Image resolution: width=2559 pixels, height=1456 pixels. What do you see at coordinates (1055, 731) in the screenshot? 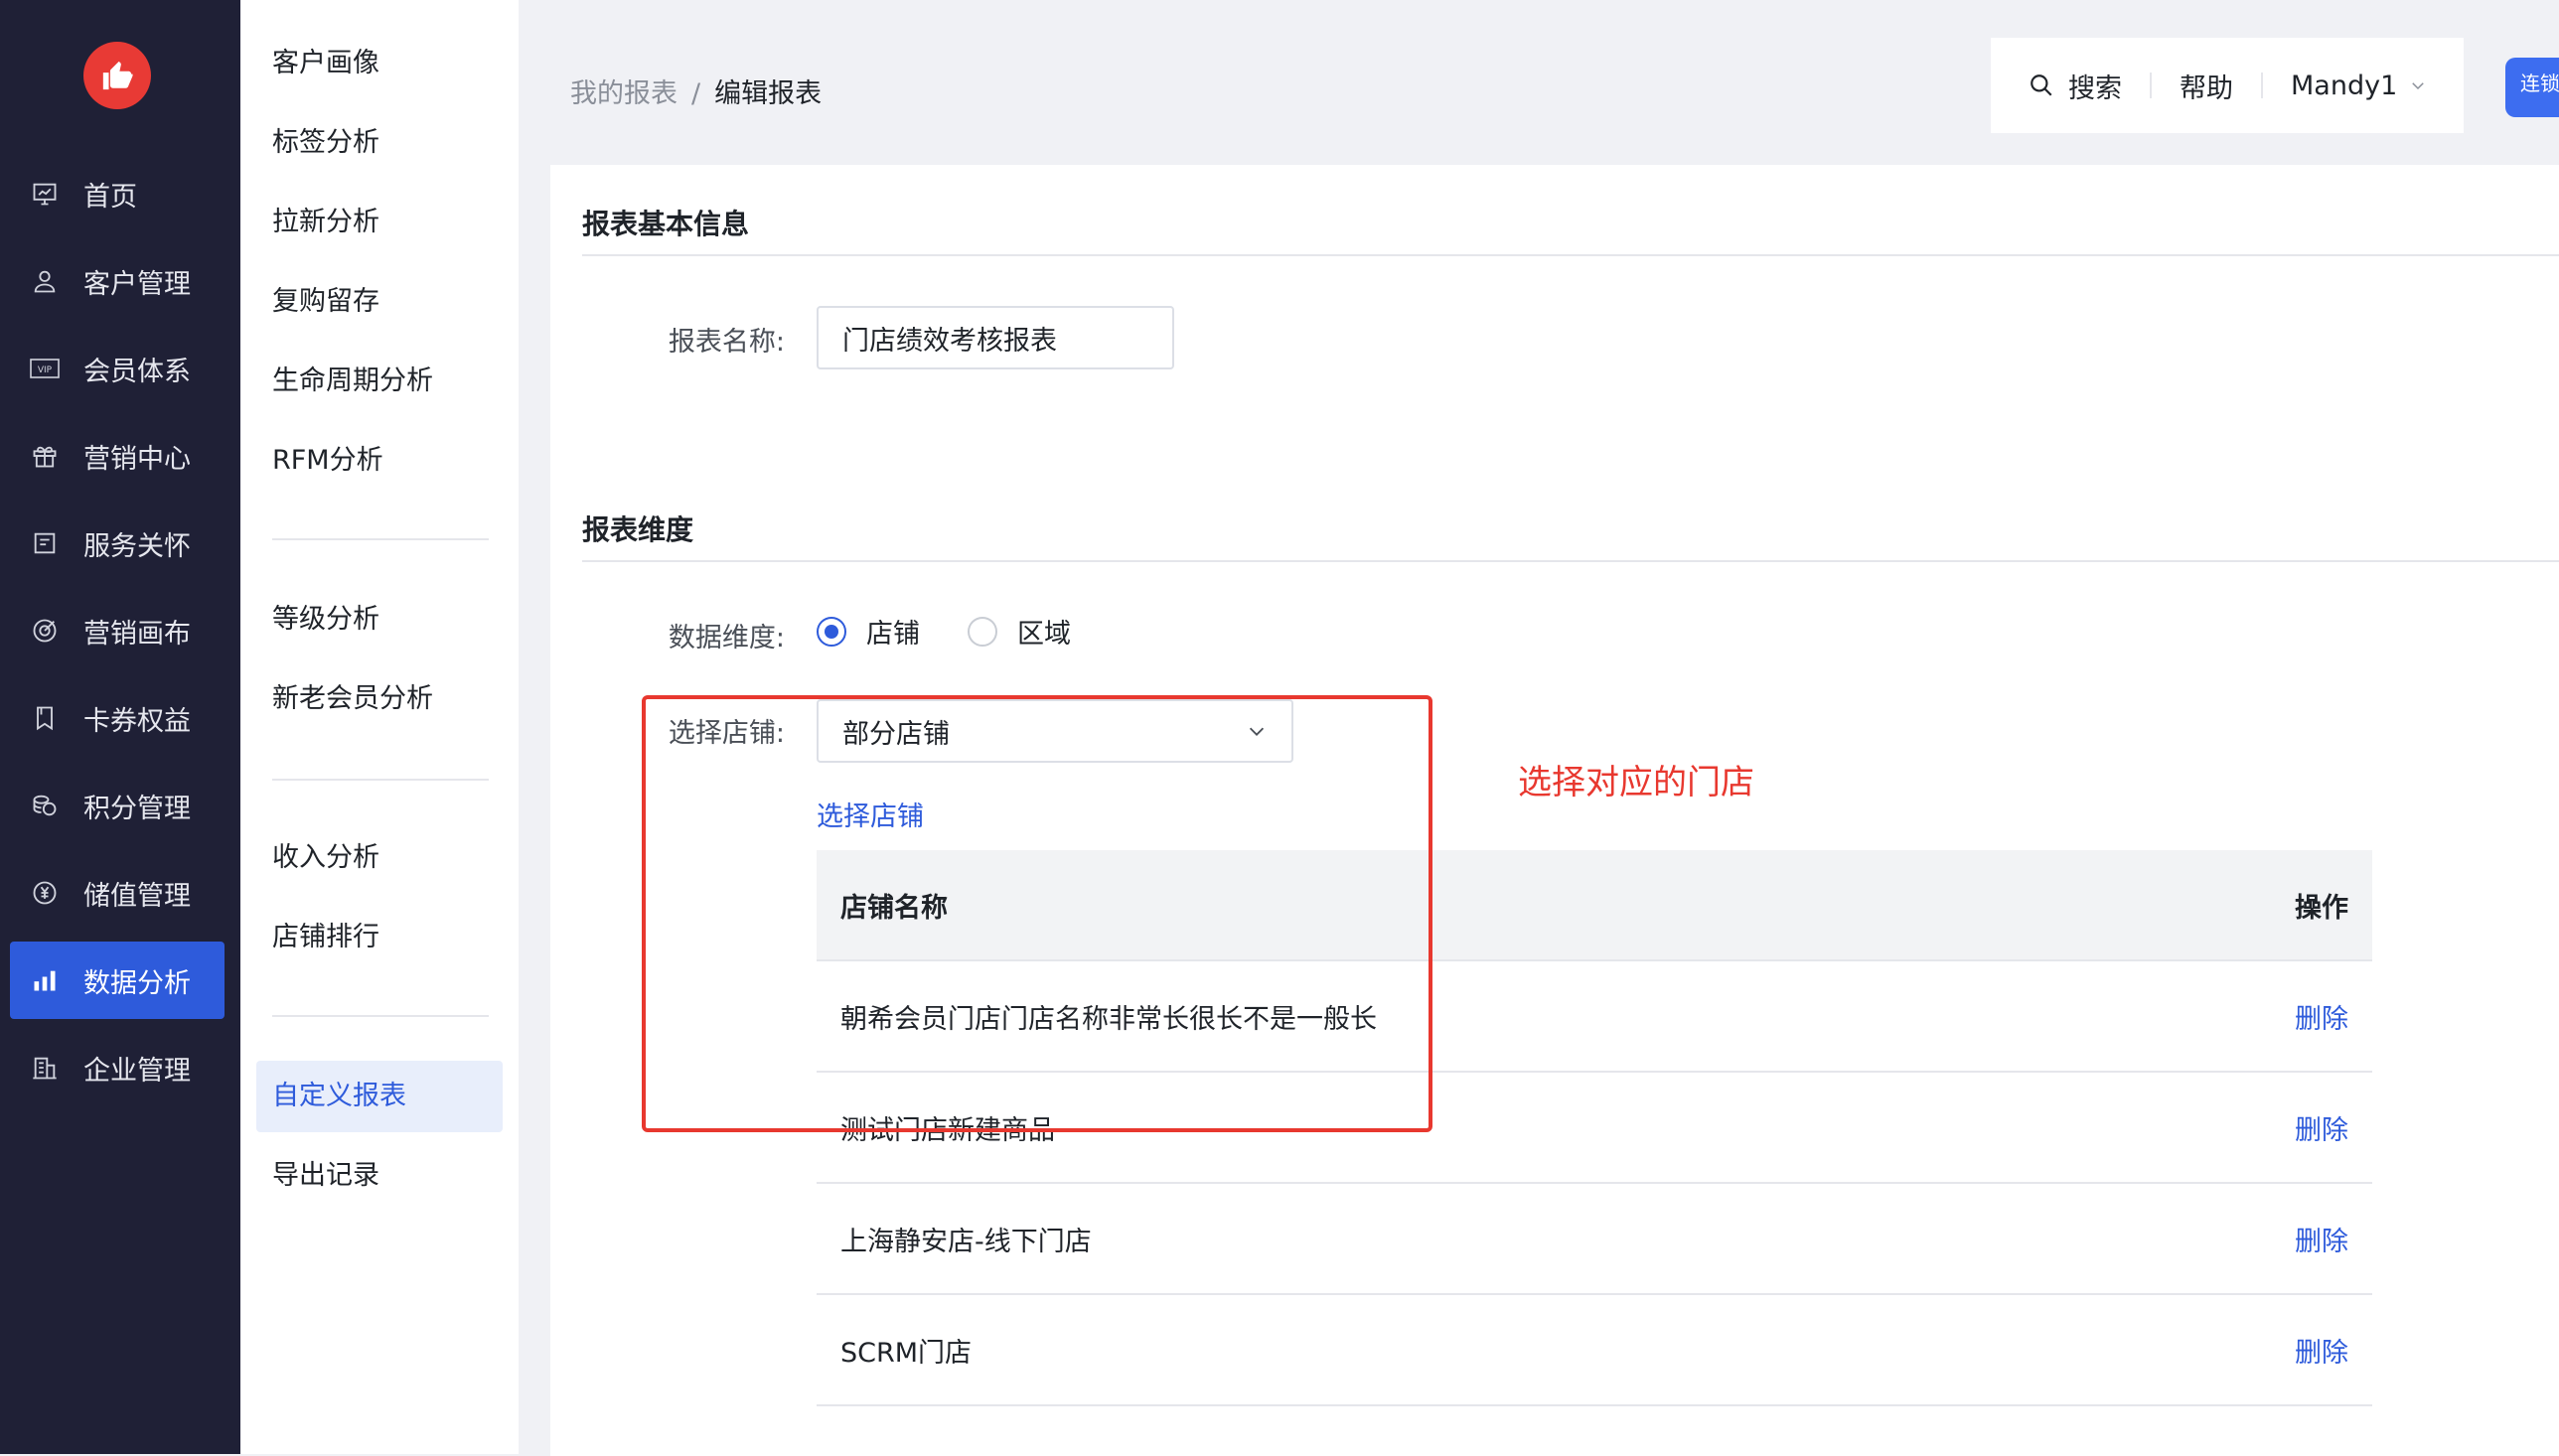
I see `store-scope-select: 部分店铺` at bounding box center [1055, 731].